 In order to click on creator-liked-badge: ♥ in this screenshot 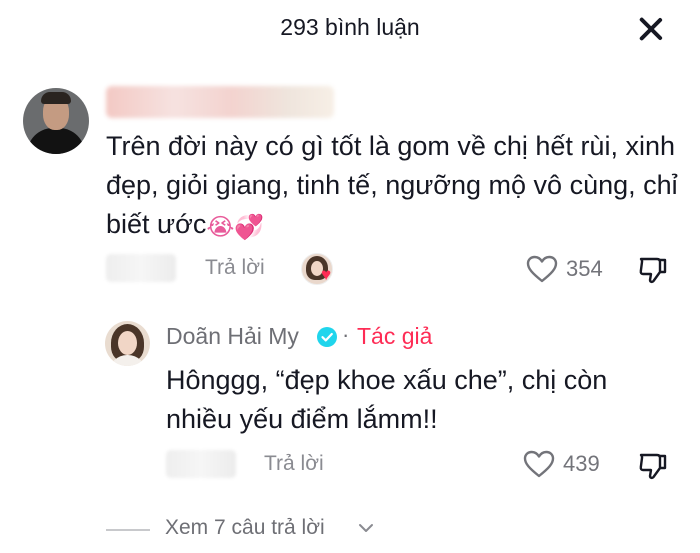, I will do `click(319, 269)`.